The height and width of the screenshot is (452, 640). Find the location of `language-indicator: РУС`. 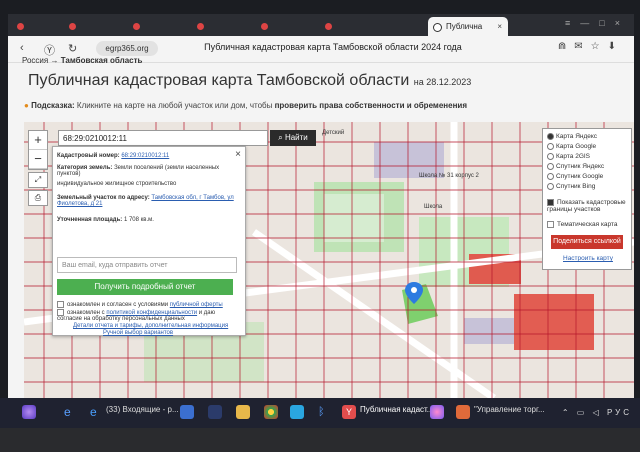

language-indicator: РУС is located at coordinates (619, 412).